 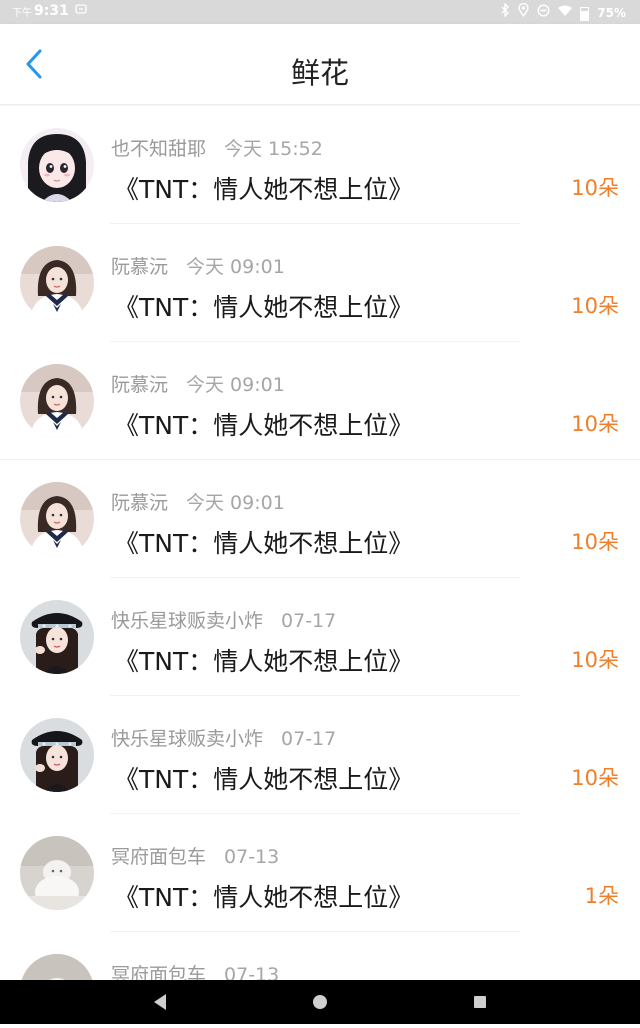 What do you see at coordinates (585, 13) in the screenshot?
I see `battery-icon` at bounding box center [585, 13].